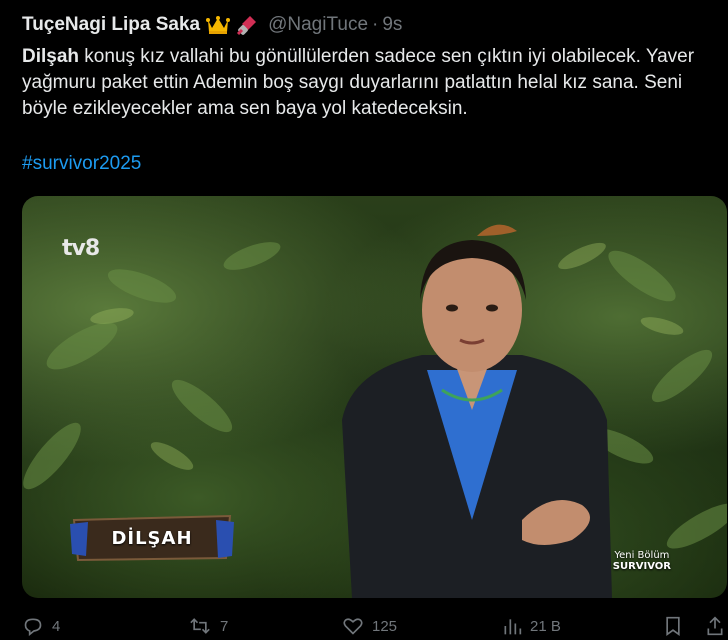 This screenshot has height=640, width=728. Describe the element at coordinates (642, 555) in the screenshot. I see `show-tag-line1: Yeni Bölüm` at that location.